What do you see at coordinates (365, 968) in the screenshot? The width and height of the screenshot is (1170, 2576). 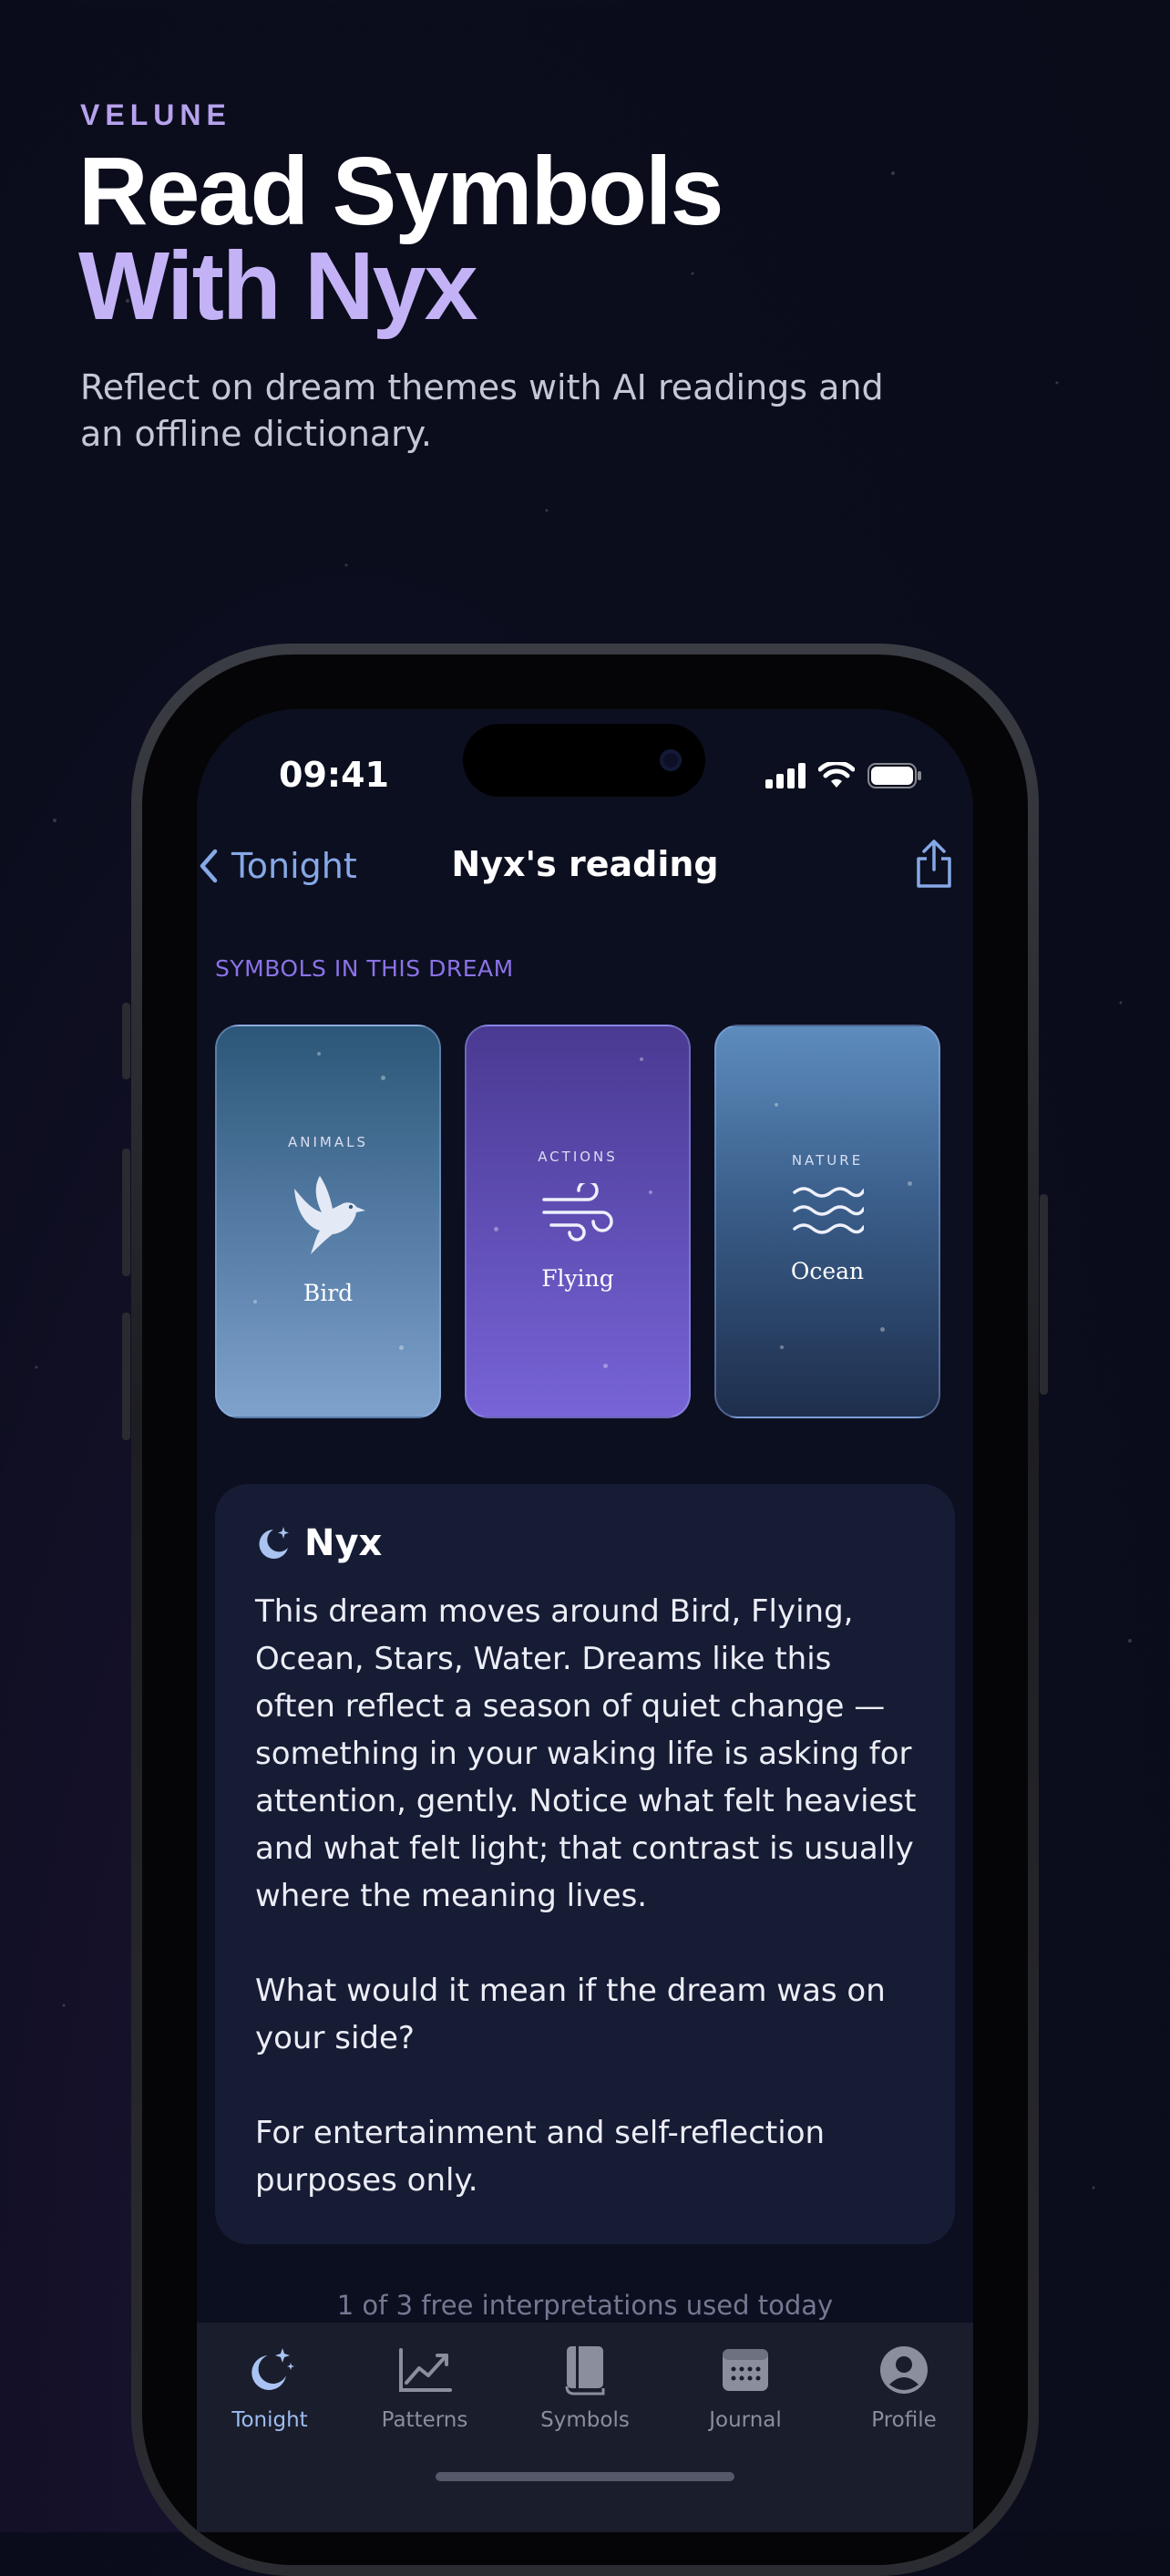 I see `symbols-section-label: SYMBOLS IN THIS DREAM` at bounding box center [365, 968].